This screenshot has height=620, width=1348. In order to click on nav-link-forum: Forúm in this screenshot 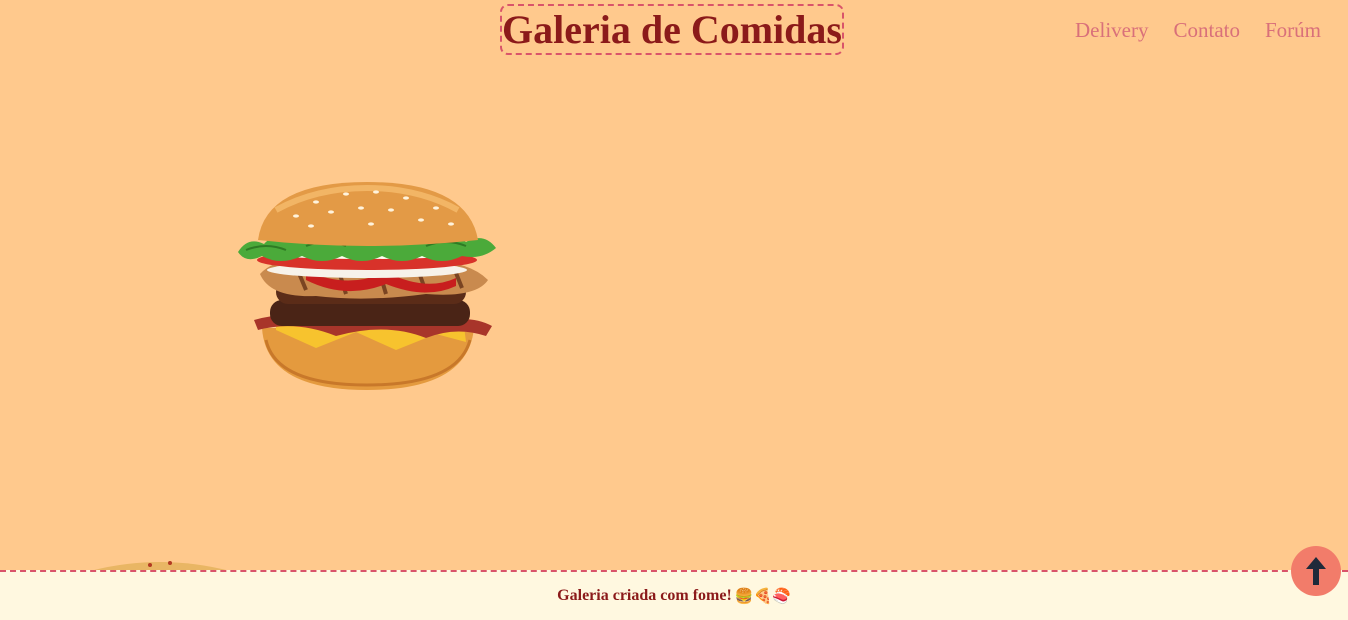, I will do `click(1293, 30)`.